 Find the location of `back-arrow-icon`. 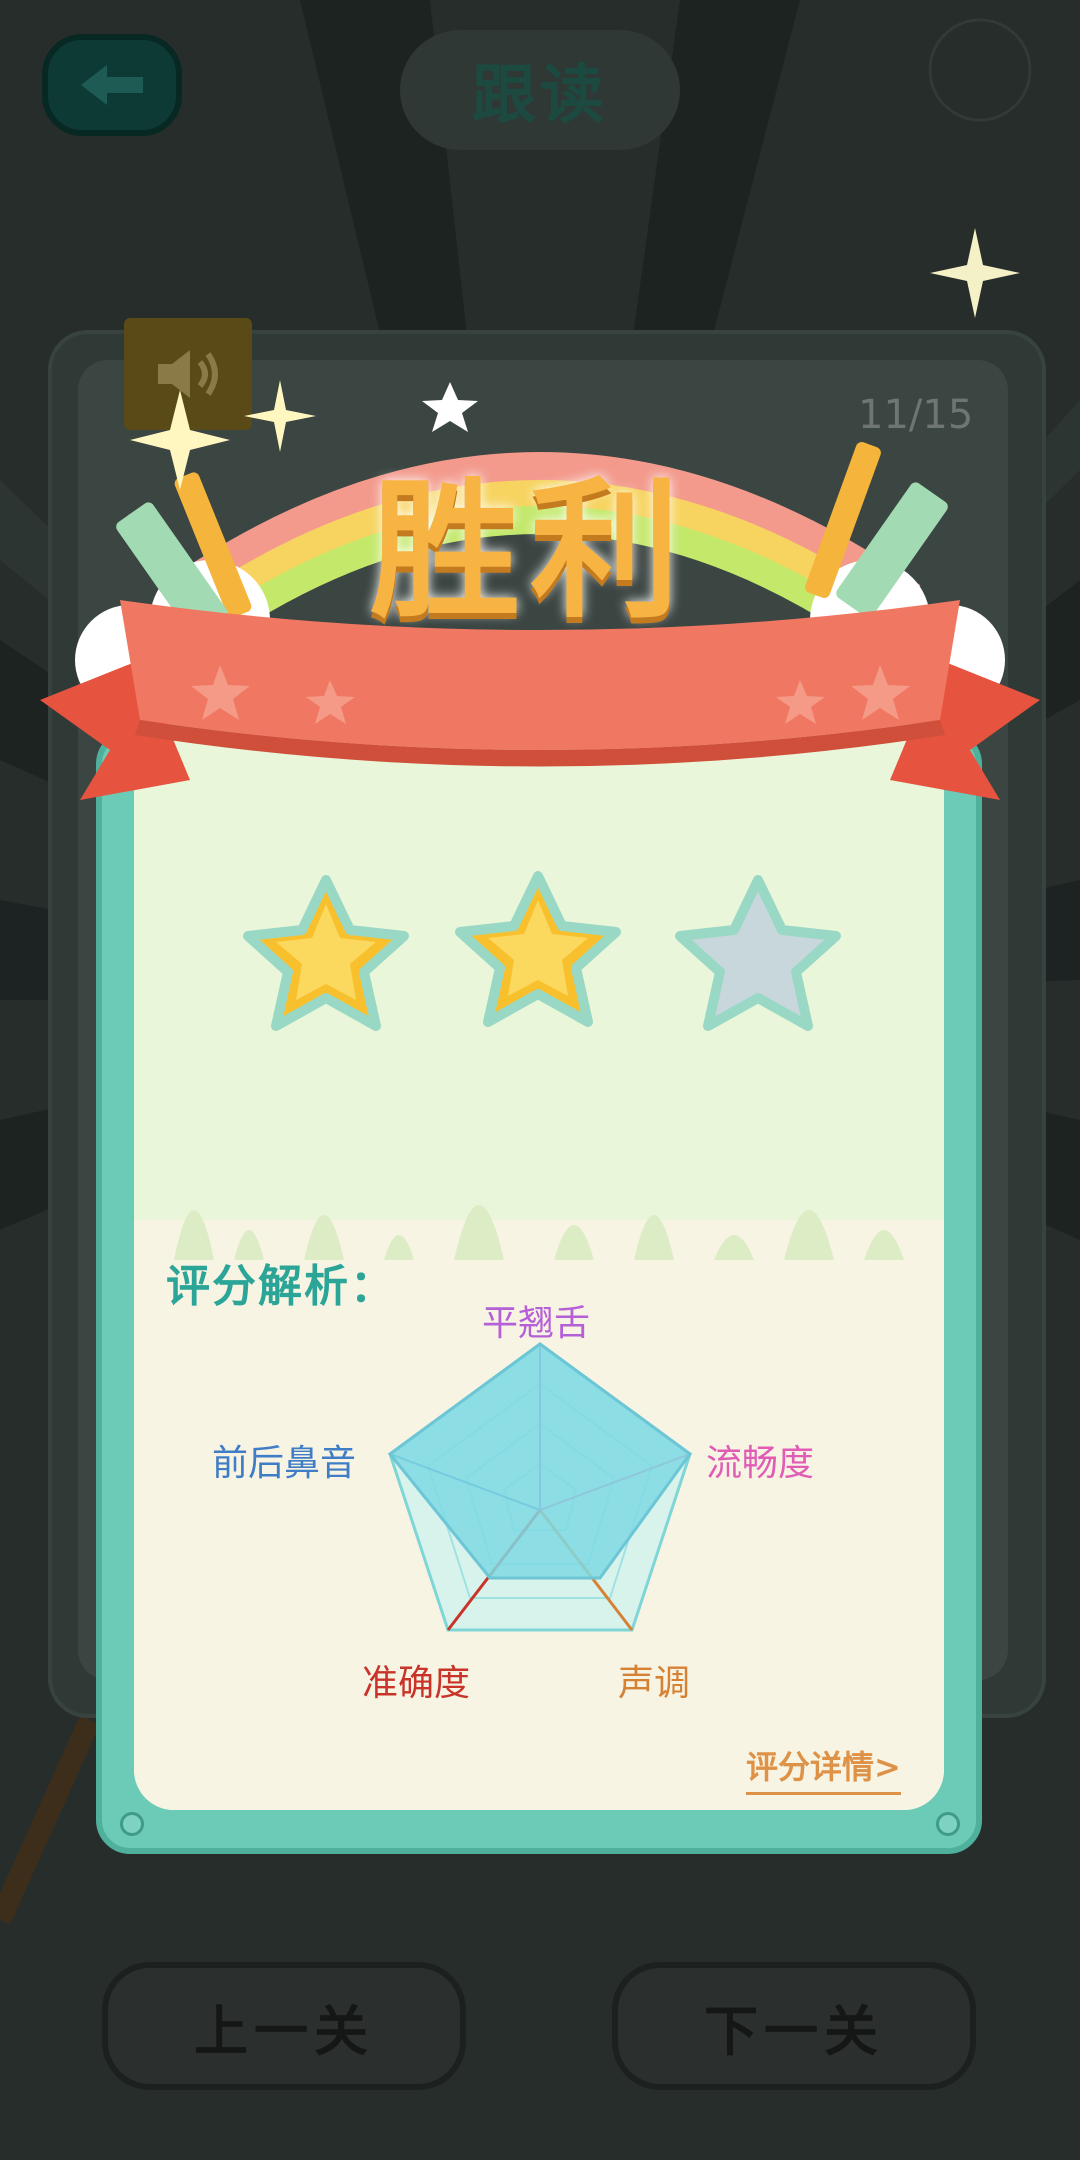

back-arrow-icon is located at coordinates (112, 85).